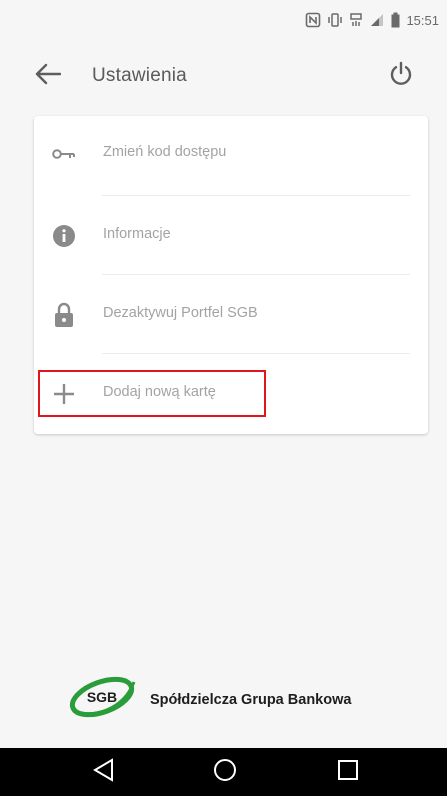 Image resolution: width=447 pixels, height=796 pixels. I want to click on sgb-logo-badge: SGB, so click(102, 699).